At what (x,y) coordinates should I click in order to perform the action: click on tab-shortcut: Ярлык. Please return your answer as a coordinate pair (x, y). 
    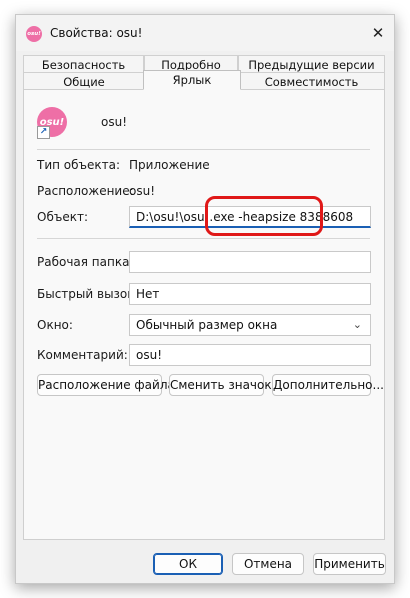
    Looking at the image, I should click on (192, 80).